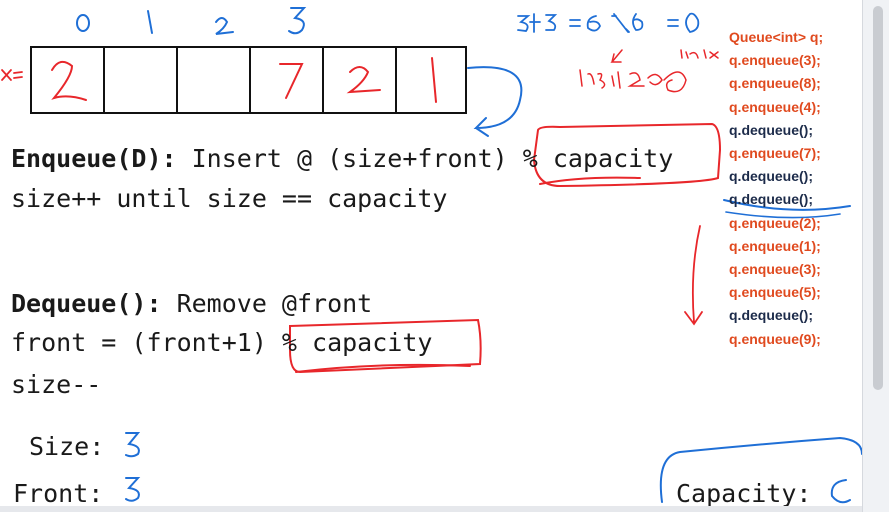 This screenshot has width=889, height=512. What do you see at coordinates (775, 106) in the screenshot?
I see `code-line: q.enqueue(4);` at bounding box center [775, 106].